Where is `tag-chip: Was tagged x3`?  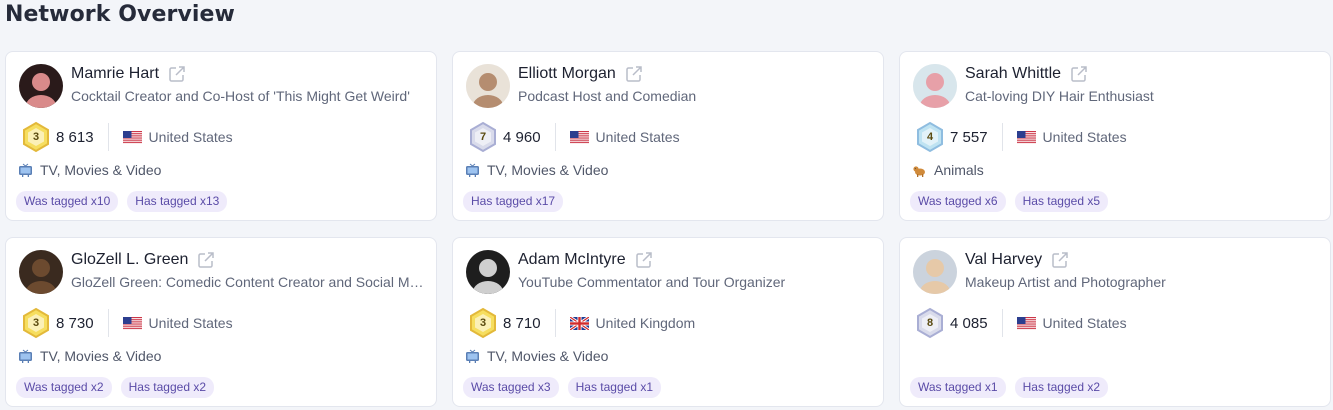 tag-chip: Was tagged x3 is located at coordinates (511, 387).